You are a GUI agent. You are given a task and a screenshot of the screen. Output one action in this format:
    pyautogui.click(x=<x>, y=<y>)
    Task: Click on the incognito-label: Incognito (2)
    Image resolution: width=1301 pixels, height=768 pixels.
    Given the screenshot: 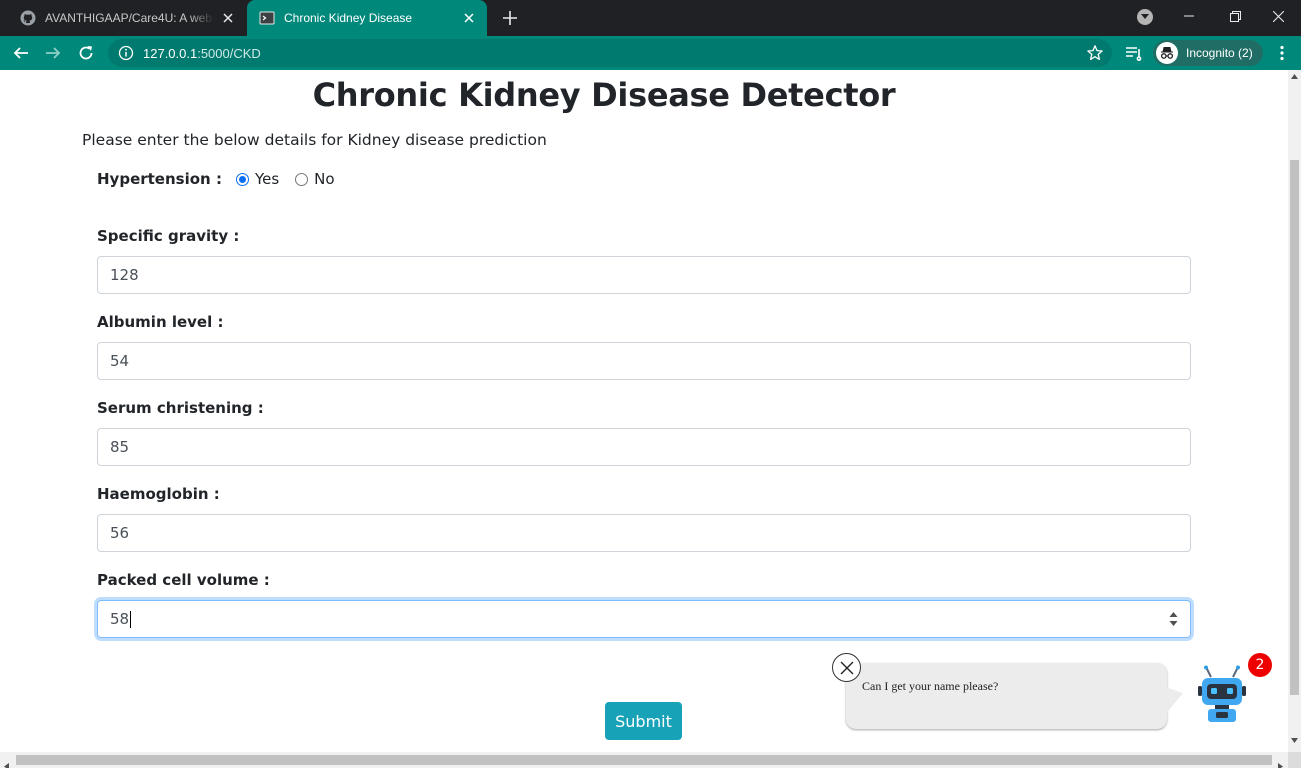 What is the action you would take?
    pyautogui.click(x=1219, y=53)
    